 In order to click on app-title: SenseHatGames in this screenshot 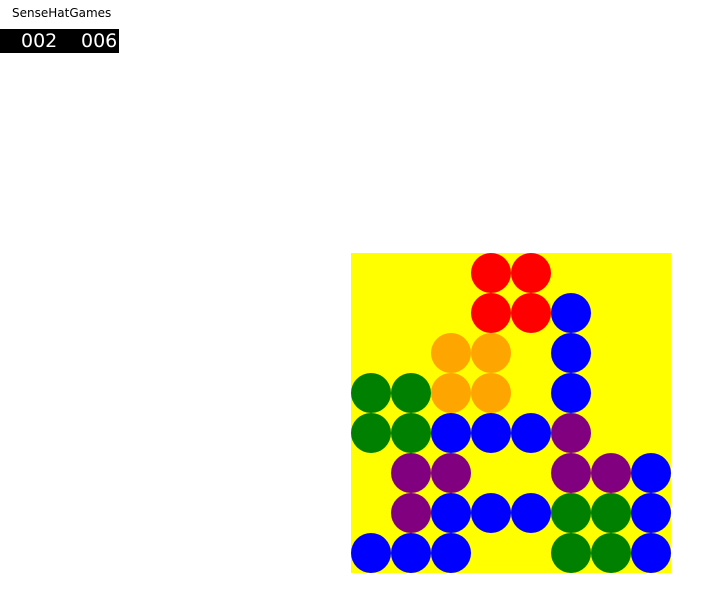, I will do `click(62, 13)`.